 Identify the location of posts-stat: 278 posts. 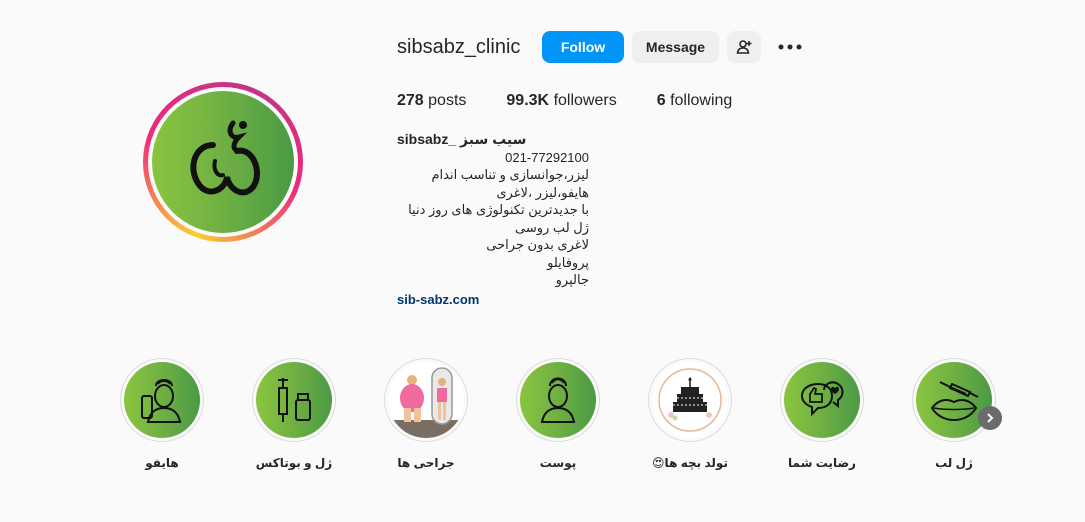
(431, 101).